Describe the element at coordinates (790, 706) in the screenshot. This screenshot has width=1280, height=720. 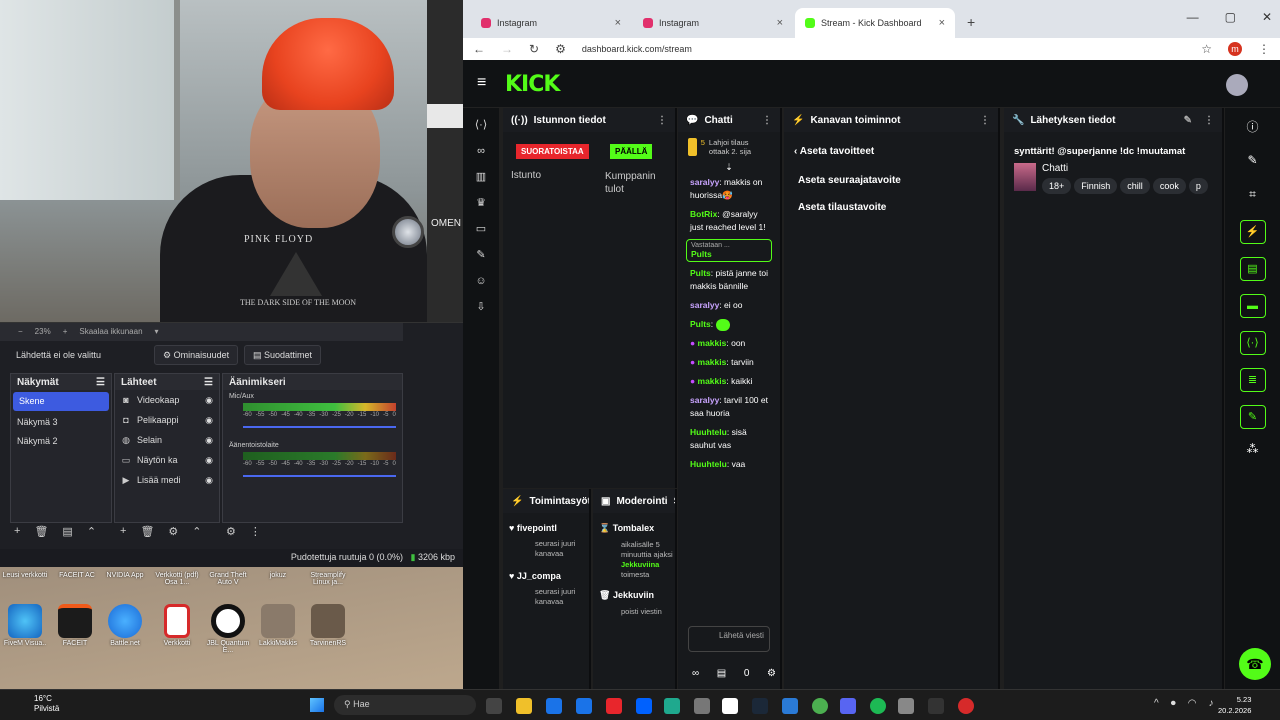
I see `edge-icon` at that location.